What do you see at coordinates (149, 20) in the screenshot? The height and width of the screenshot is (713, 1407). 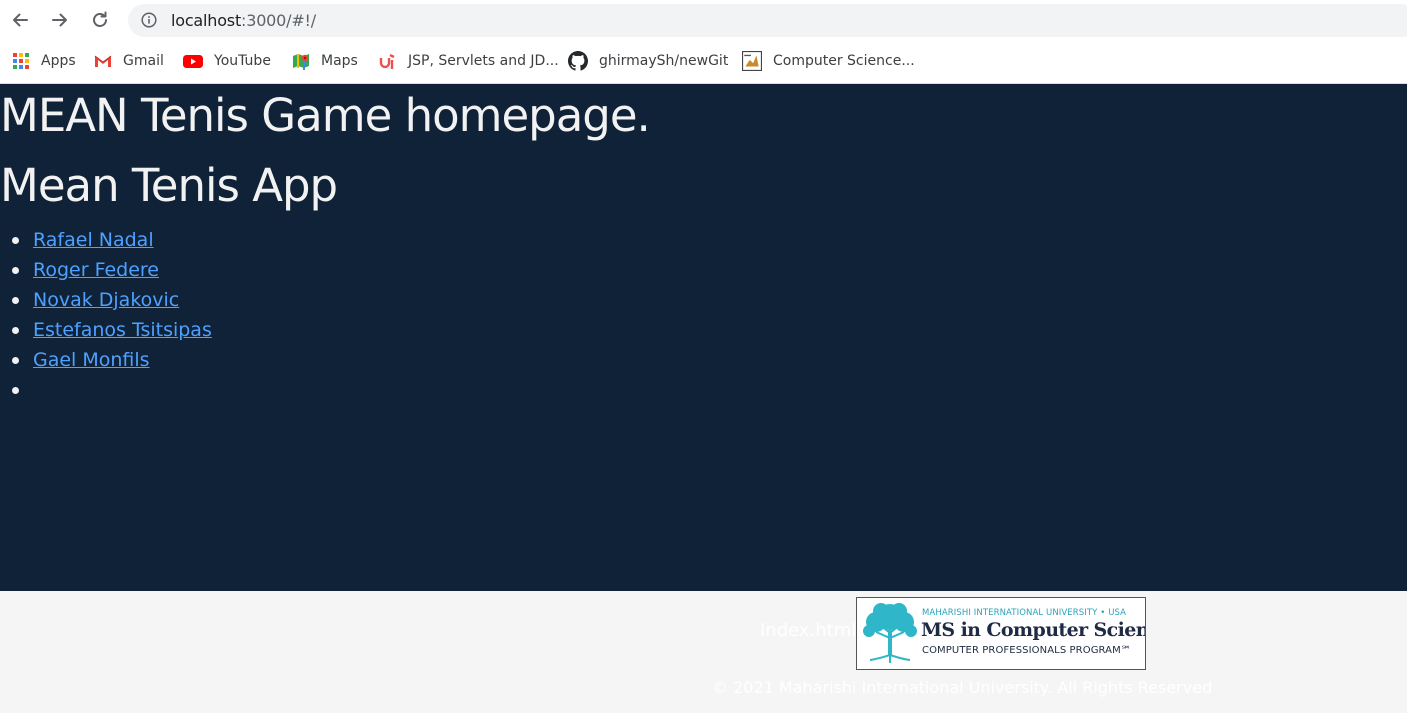 I see `site-info-icon` at bounding box center [149, 20].